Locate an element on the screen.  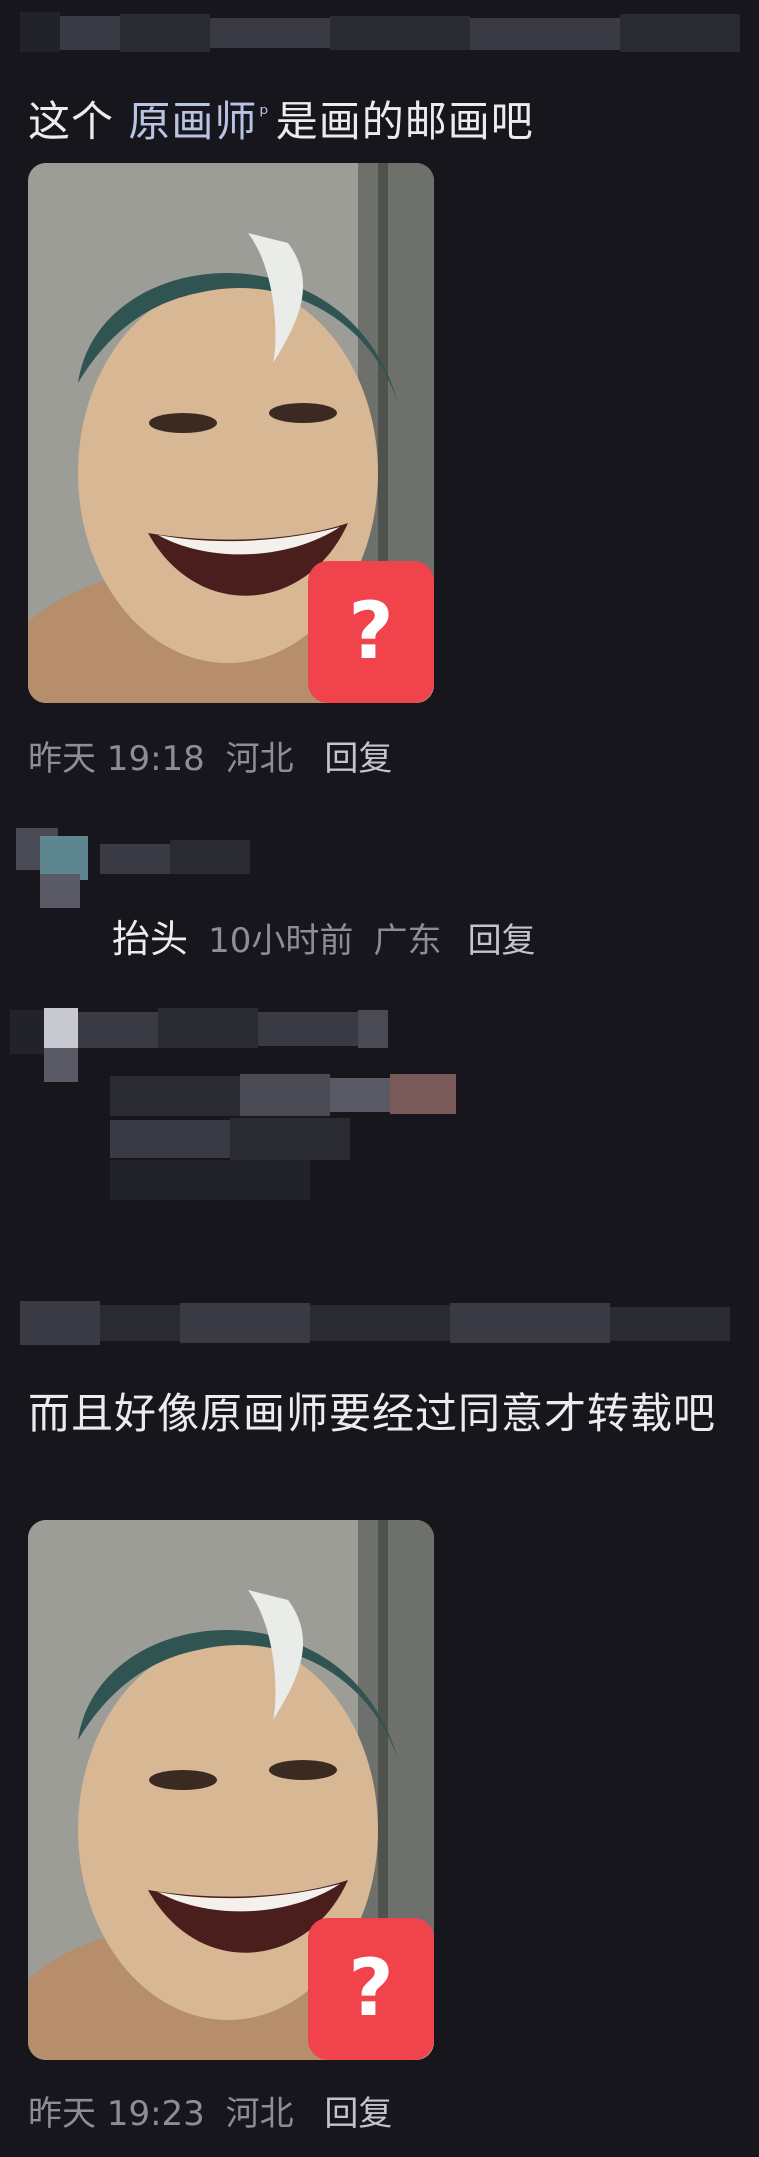
subreply-text: 抬头 is located at coordinates (150, 939).